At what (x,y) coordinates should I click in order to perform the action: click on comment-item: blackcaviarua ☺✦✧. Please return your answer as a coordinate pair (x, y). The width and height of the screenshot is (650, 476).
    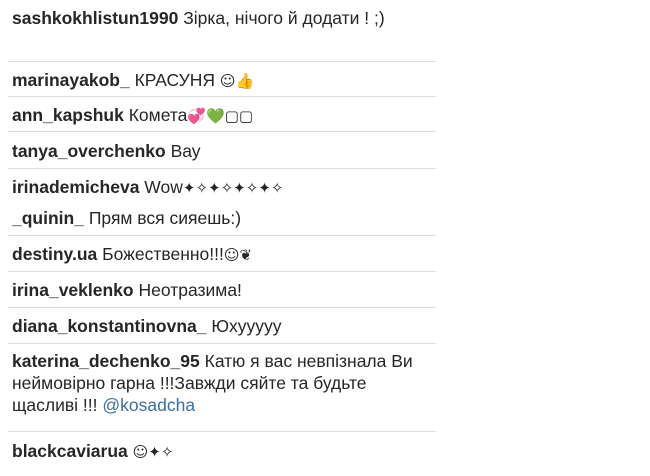
    Looking at the image, I should click on (222, 451).